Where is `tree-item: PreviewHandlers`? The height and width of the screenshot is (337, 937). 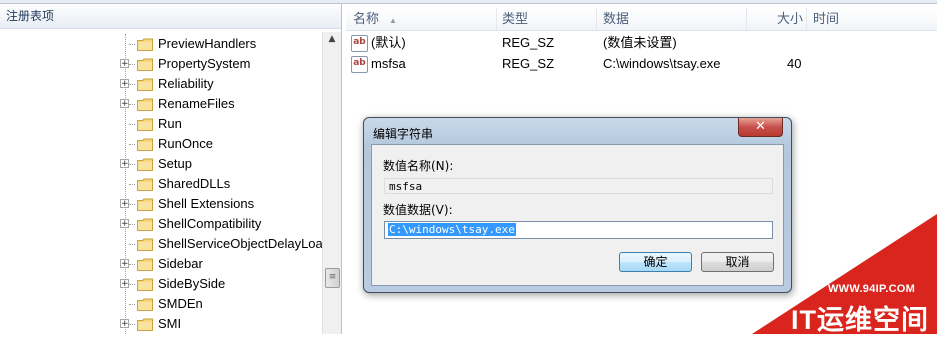 tree-item: PreviewHandlers is located at coordinates (165, 44).